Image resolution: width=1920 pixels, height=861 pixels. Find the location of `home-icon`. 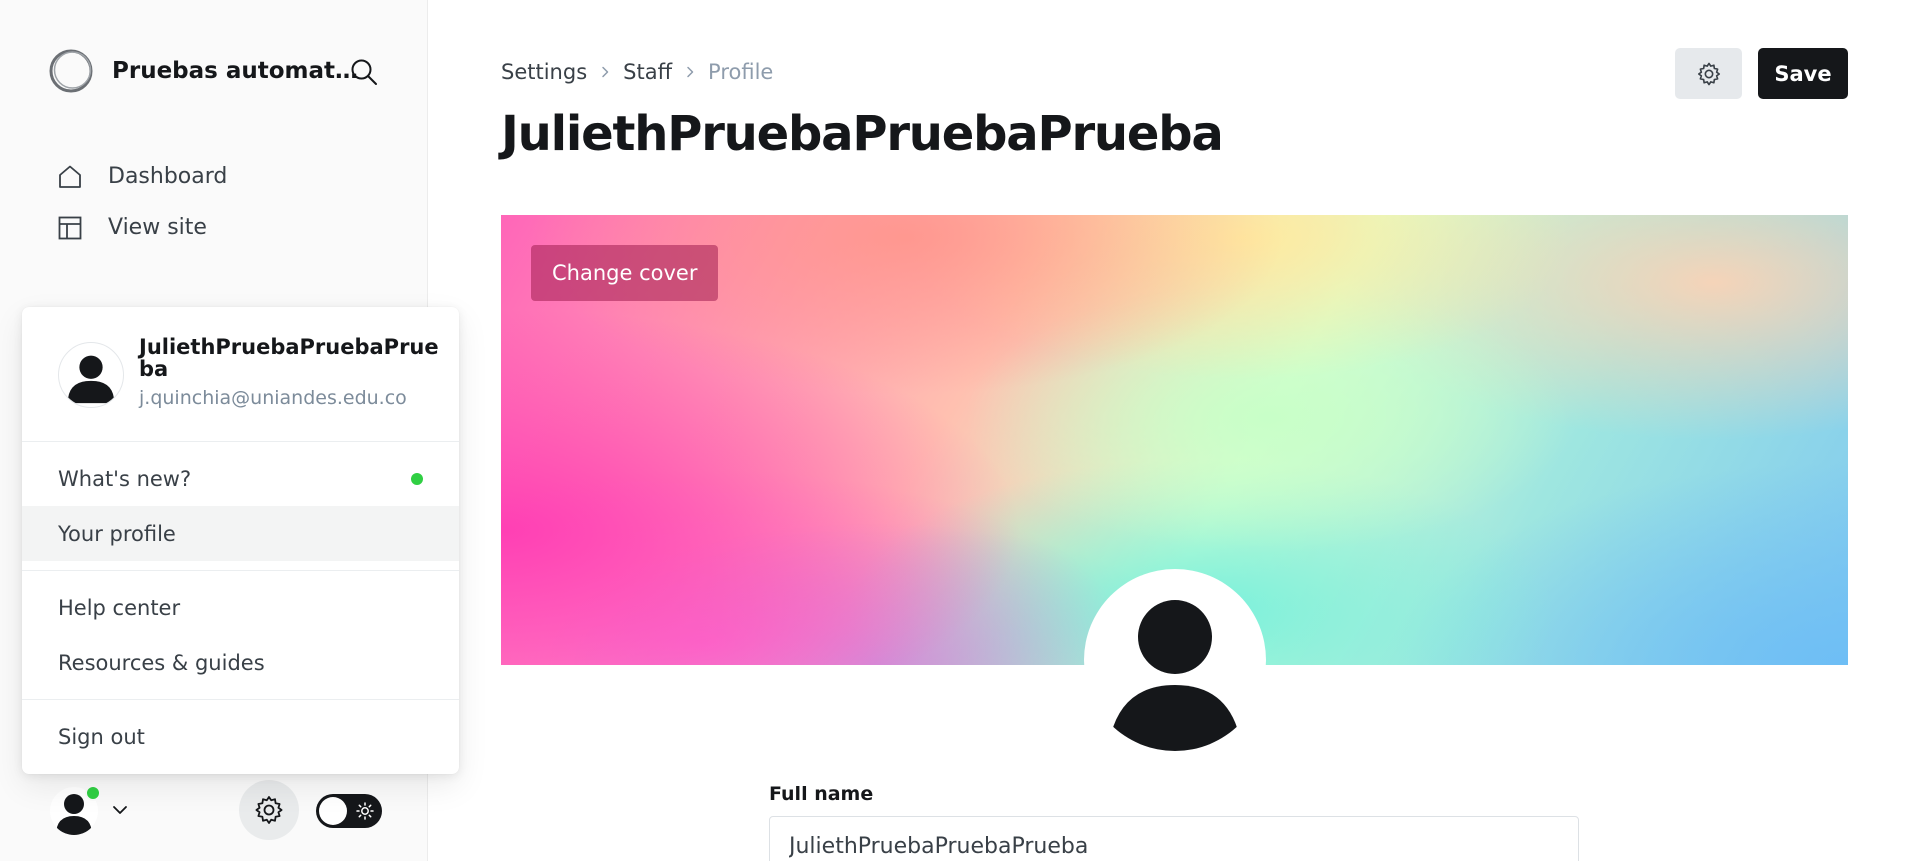

home-icon is located at coordinates (70, 177).